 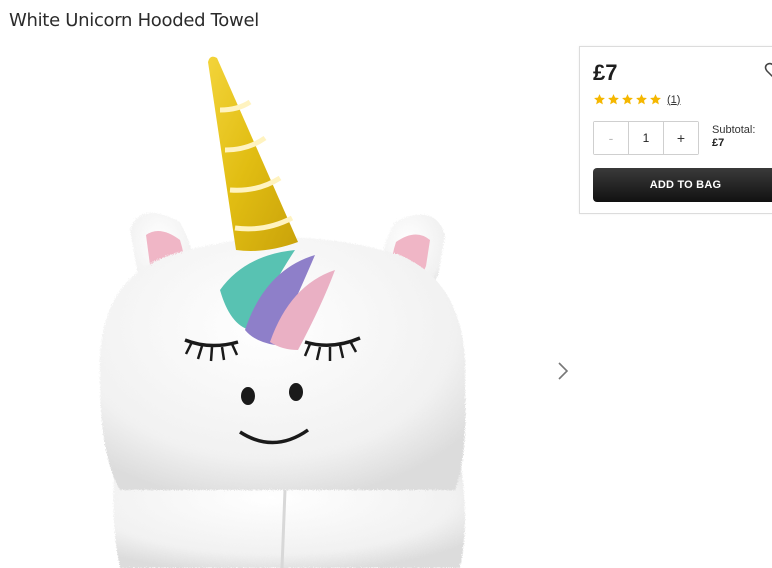 I want to click on subtotal: Subtotal: £7, so click(x=733, y=137).